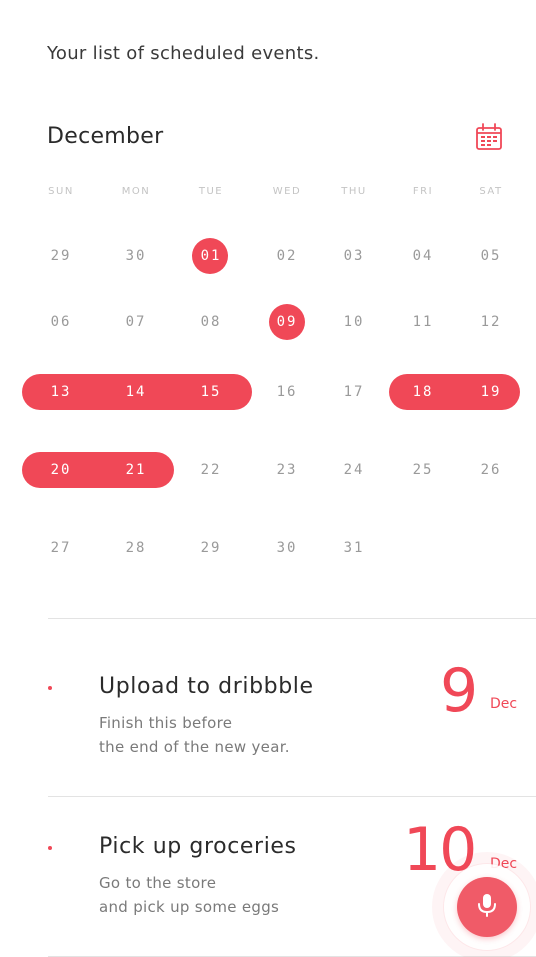  What do you see at coordinates (491, 191) in the screenshot?
I see `weekday-sat: SAT` at bounding box center [491, 191].